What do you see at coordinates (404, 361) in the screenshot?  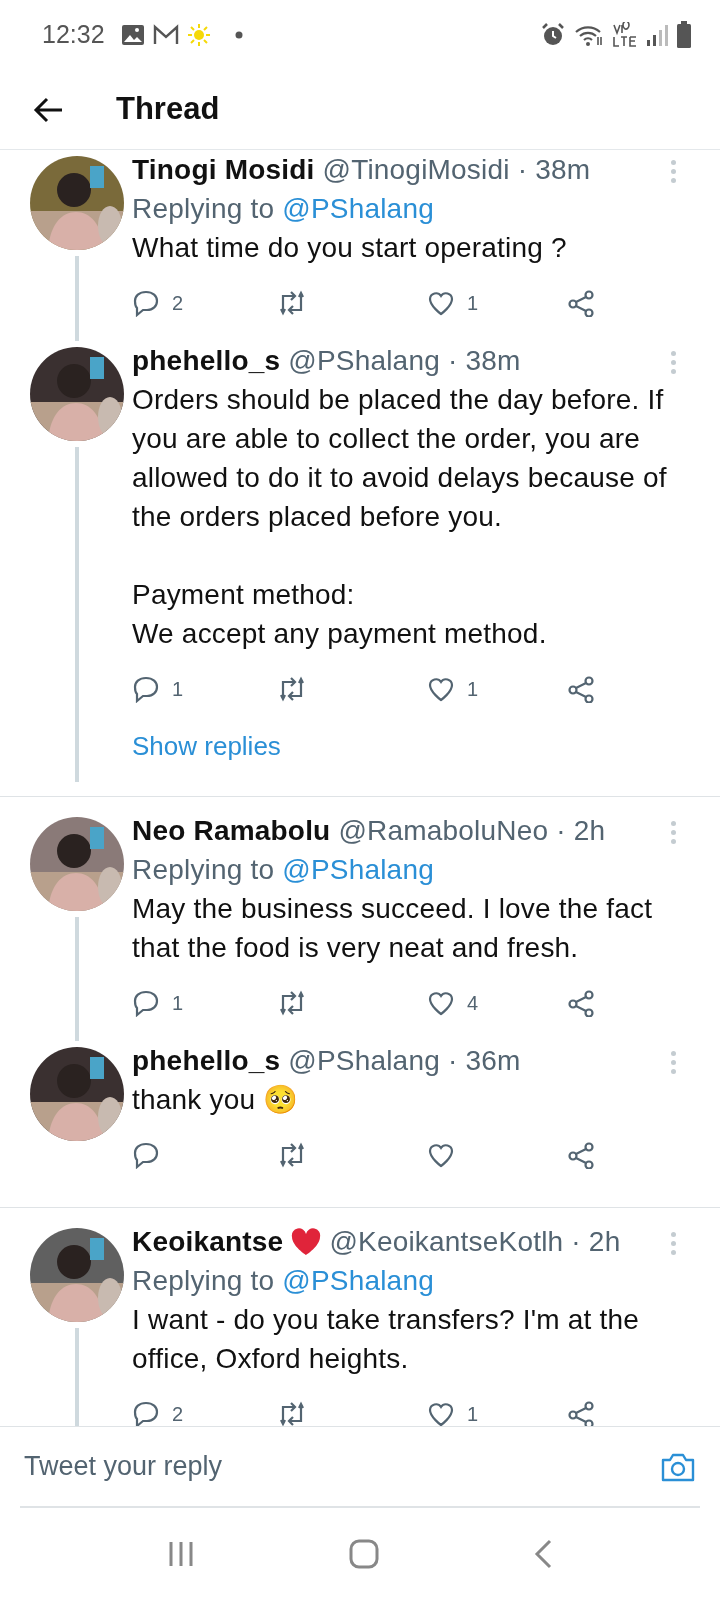 I see `user-handle: @PShalang · 38m` at bounding box center [404, 361].